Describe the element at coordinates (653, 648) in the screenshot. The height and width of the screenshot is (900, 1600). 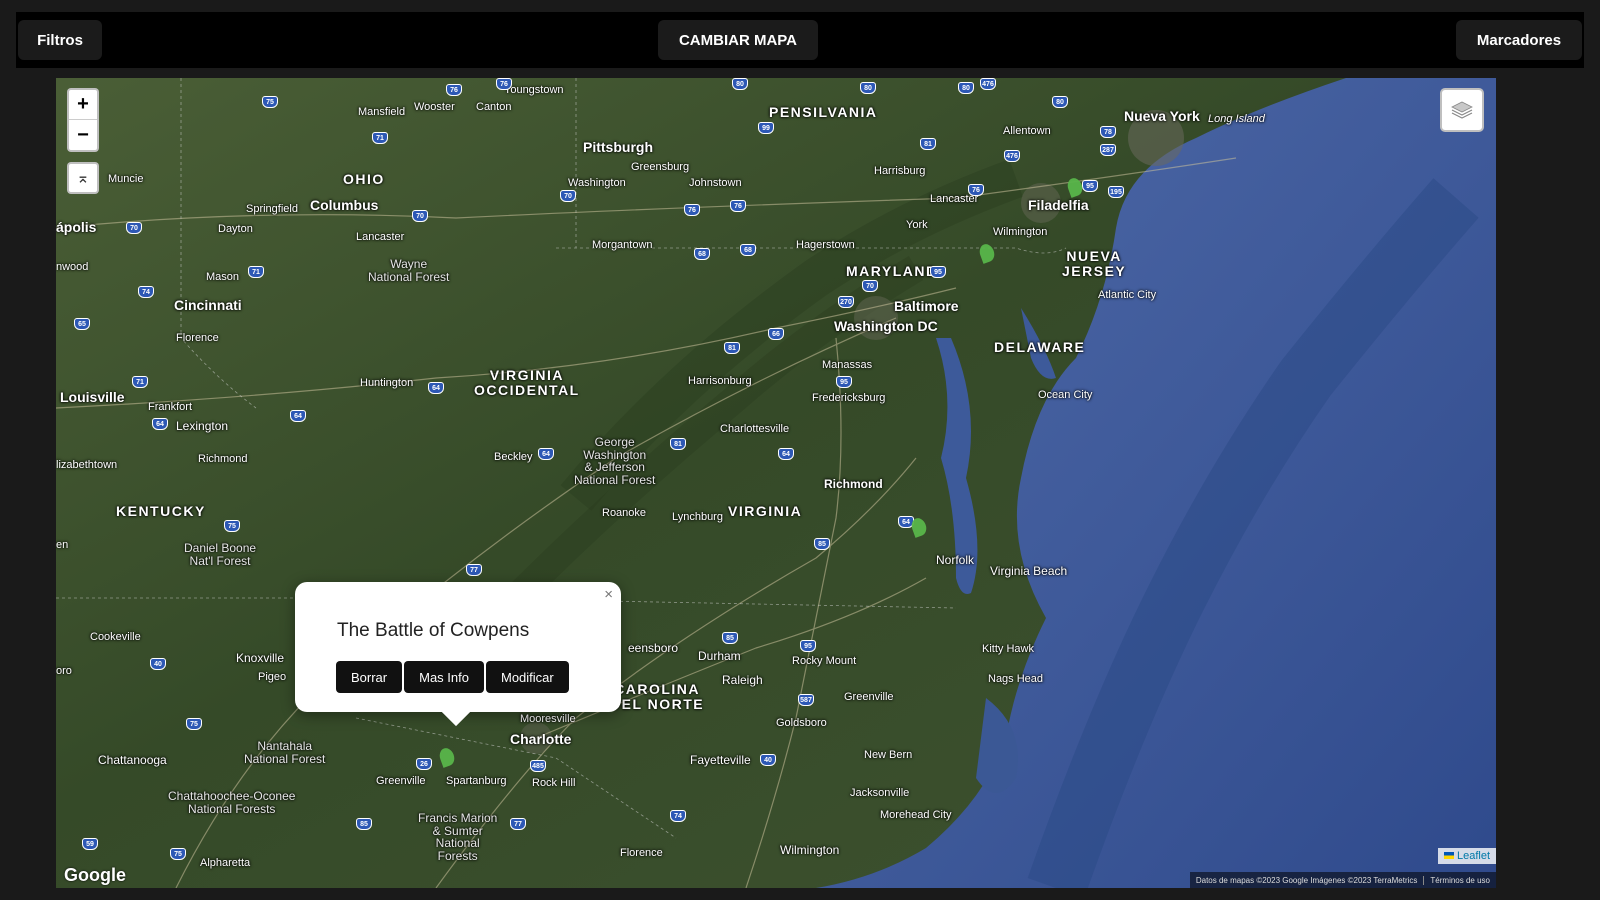
I see `place-greensboro: eensboro` at that location.